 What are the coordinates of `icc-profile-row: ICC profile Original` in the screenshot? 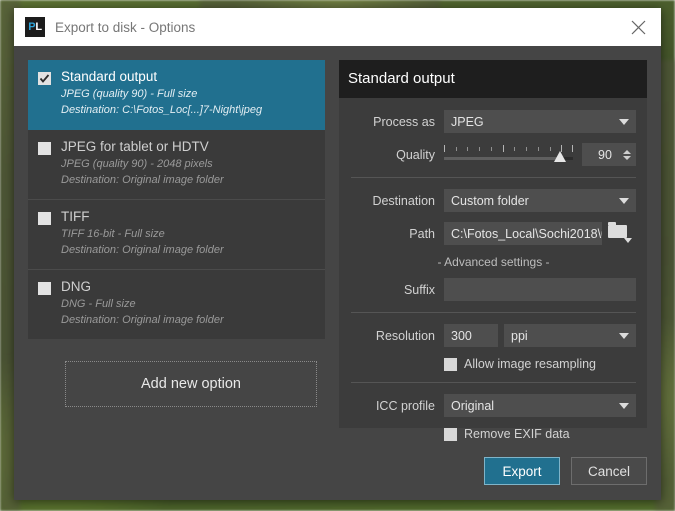 It's located at (487, 405).